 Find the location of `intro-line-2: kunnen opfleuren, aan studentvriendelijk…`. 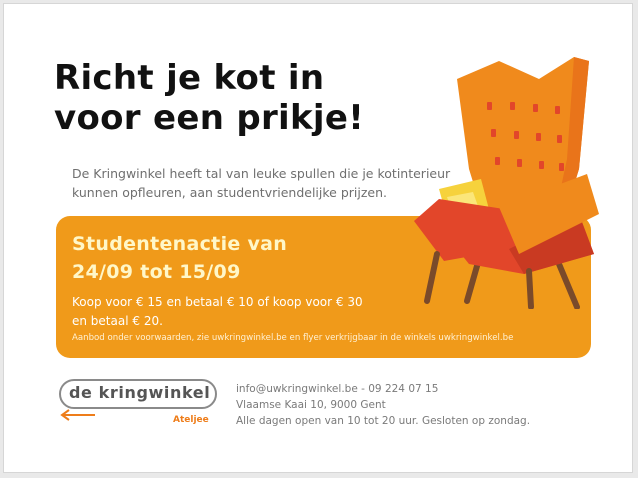

intro-line-2: kunnen opfleuren, aan studentvriendelijk… is located at coordinates (229, 192).